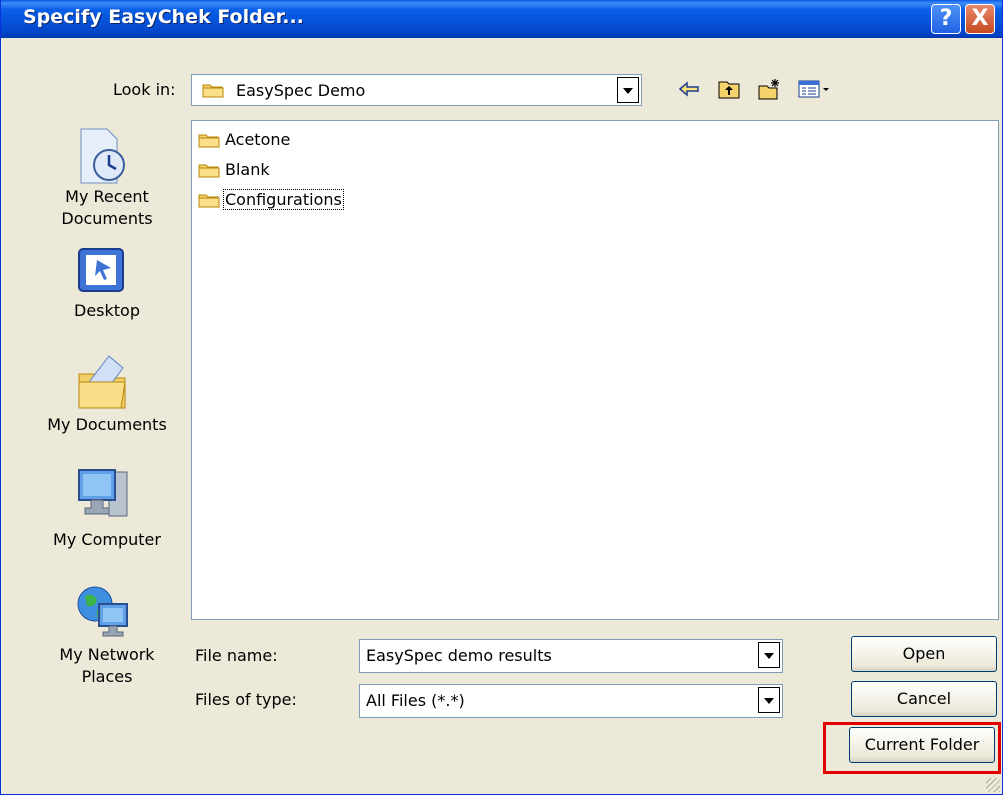  I want to click on file-name: Acetone, so click(258, 139).